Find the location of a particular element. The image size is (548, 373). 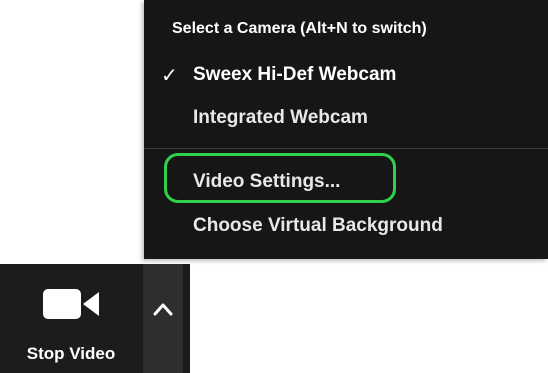

menu-item-label: Integrated Webcam is located at coordinates (280, 117).